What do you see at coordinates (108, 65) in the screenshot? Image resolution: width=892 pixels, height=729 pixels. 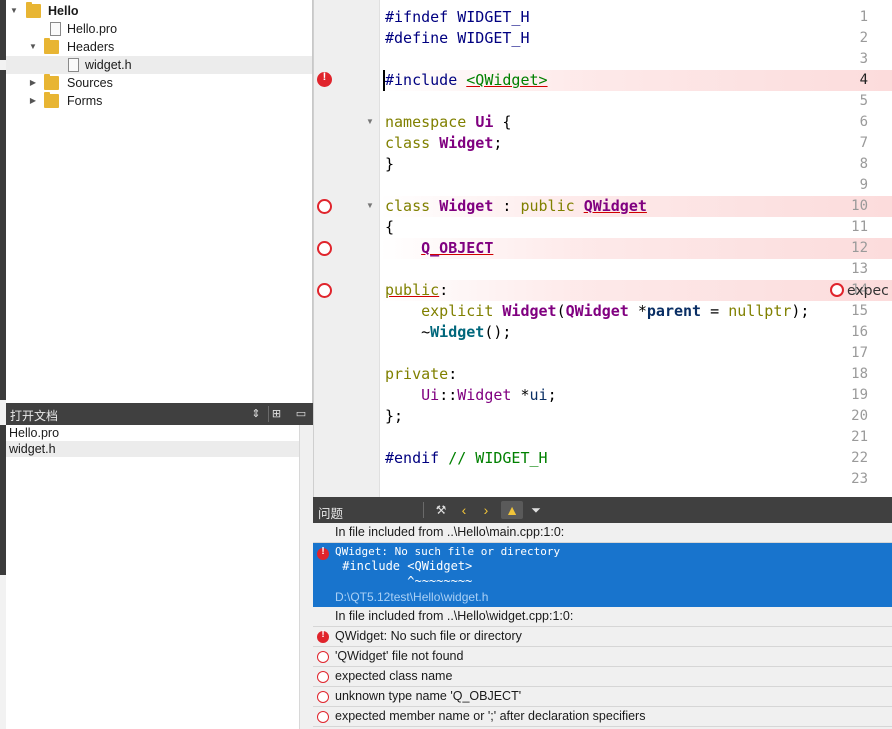 I see `tree-item-label: widget.h` at bounding box center [108, 65].